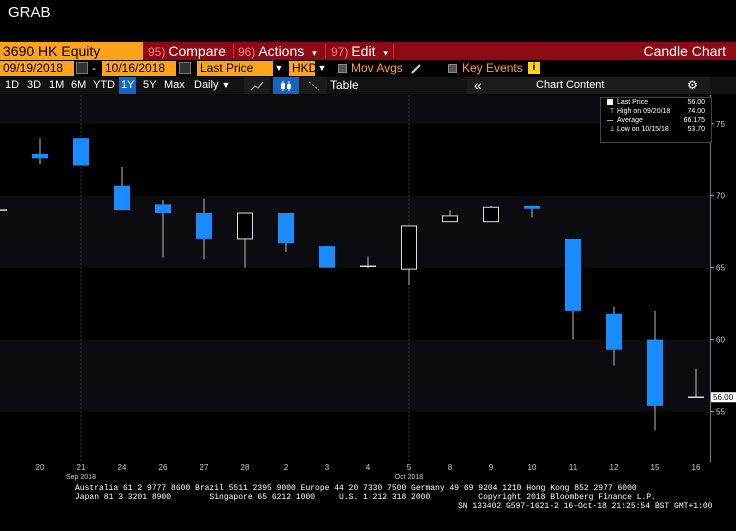  I want to click on compare-label: Compare, so click(197, 51).